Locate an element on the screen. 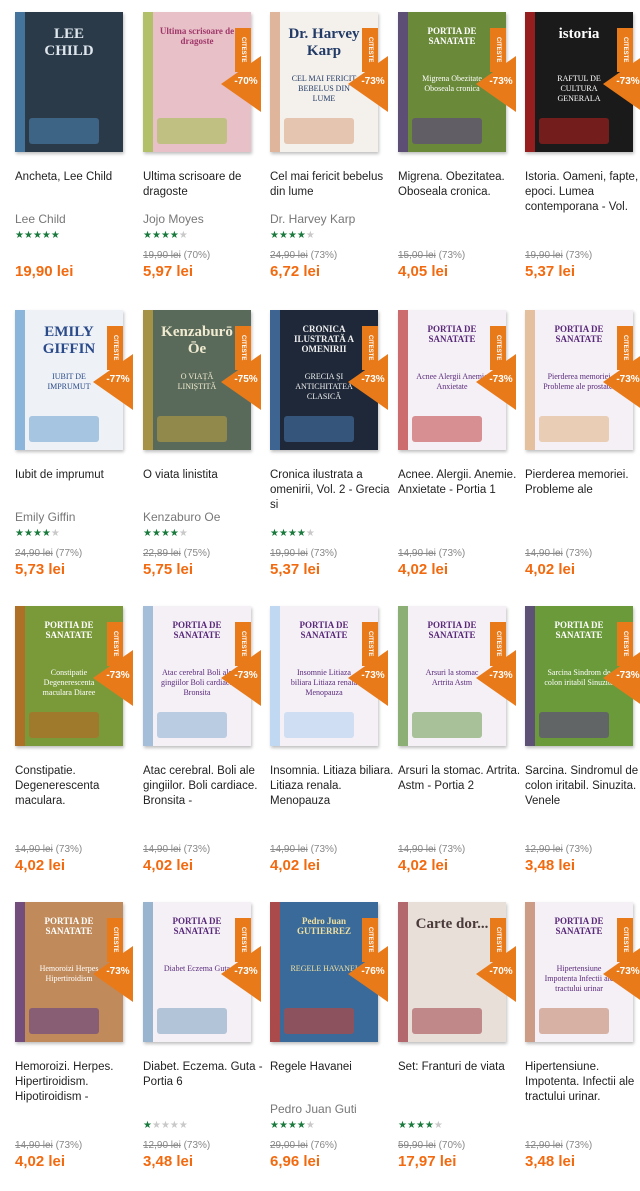 This screenshot has width=640, height=1191. discount-badge-text: -70% is located at coordinates (246, 81).